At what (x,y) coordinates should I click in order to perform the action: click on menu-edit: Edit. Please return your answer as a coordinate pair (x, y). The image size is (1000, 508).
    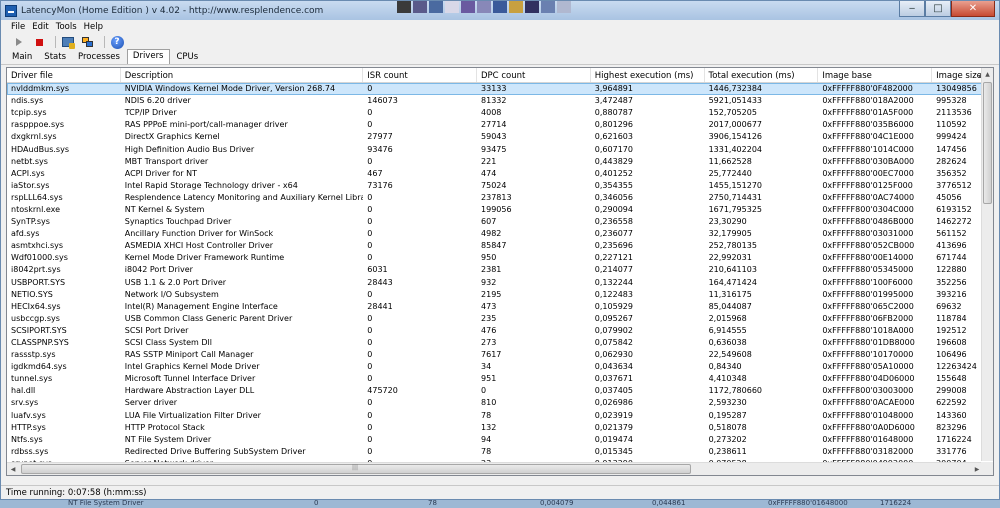
    Looking at the image, I should click on (40, 27).